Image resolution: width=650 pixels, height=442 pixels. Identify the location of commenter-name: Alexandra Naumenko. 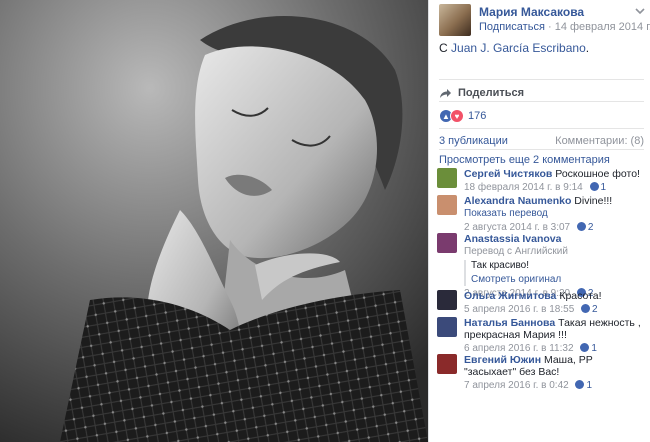
(517, 201).